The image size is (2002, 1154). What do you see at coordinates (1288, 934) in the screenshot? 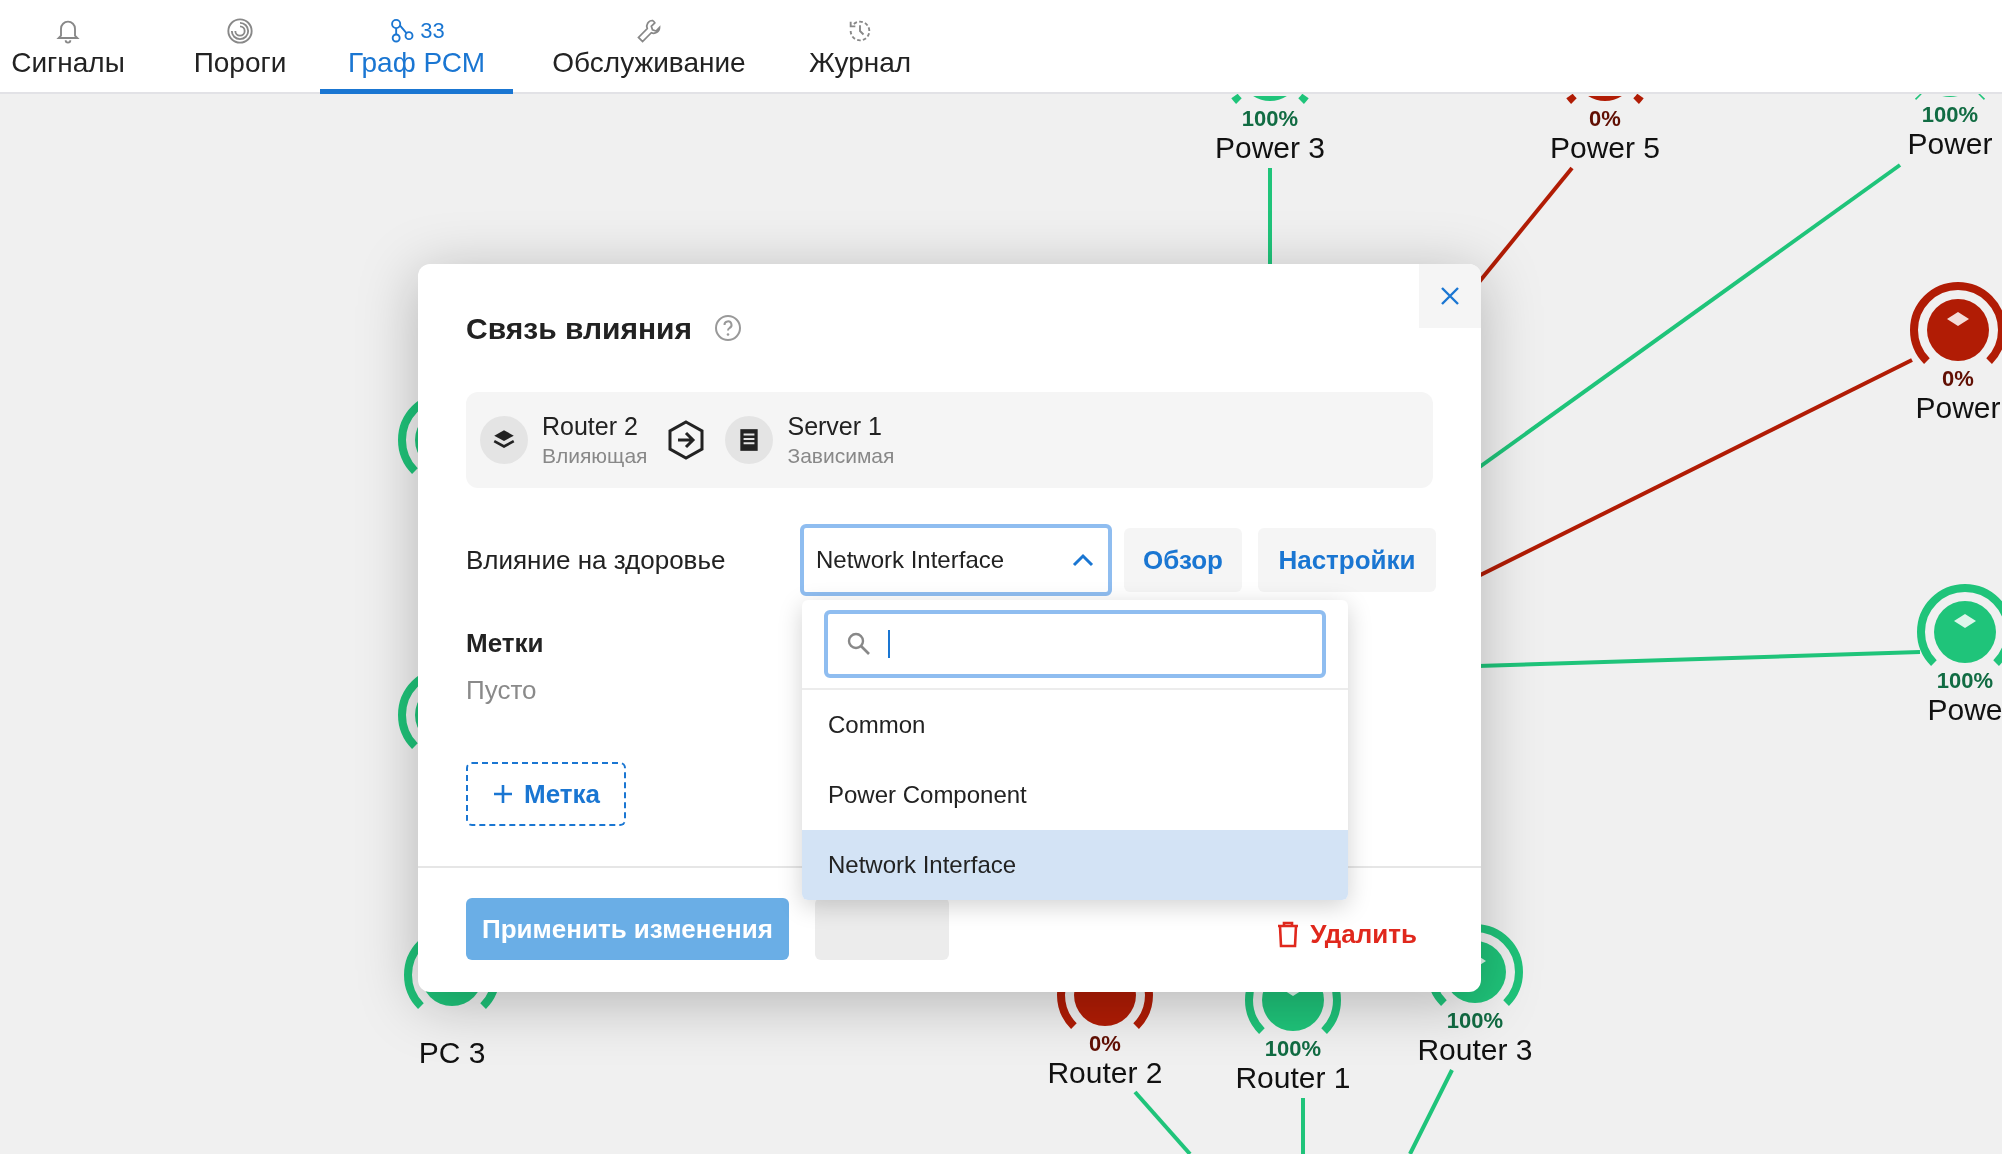
I see `trash-icon` at bounding box center [1288, 934].